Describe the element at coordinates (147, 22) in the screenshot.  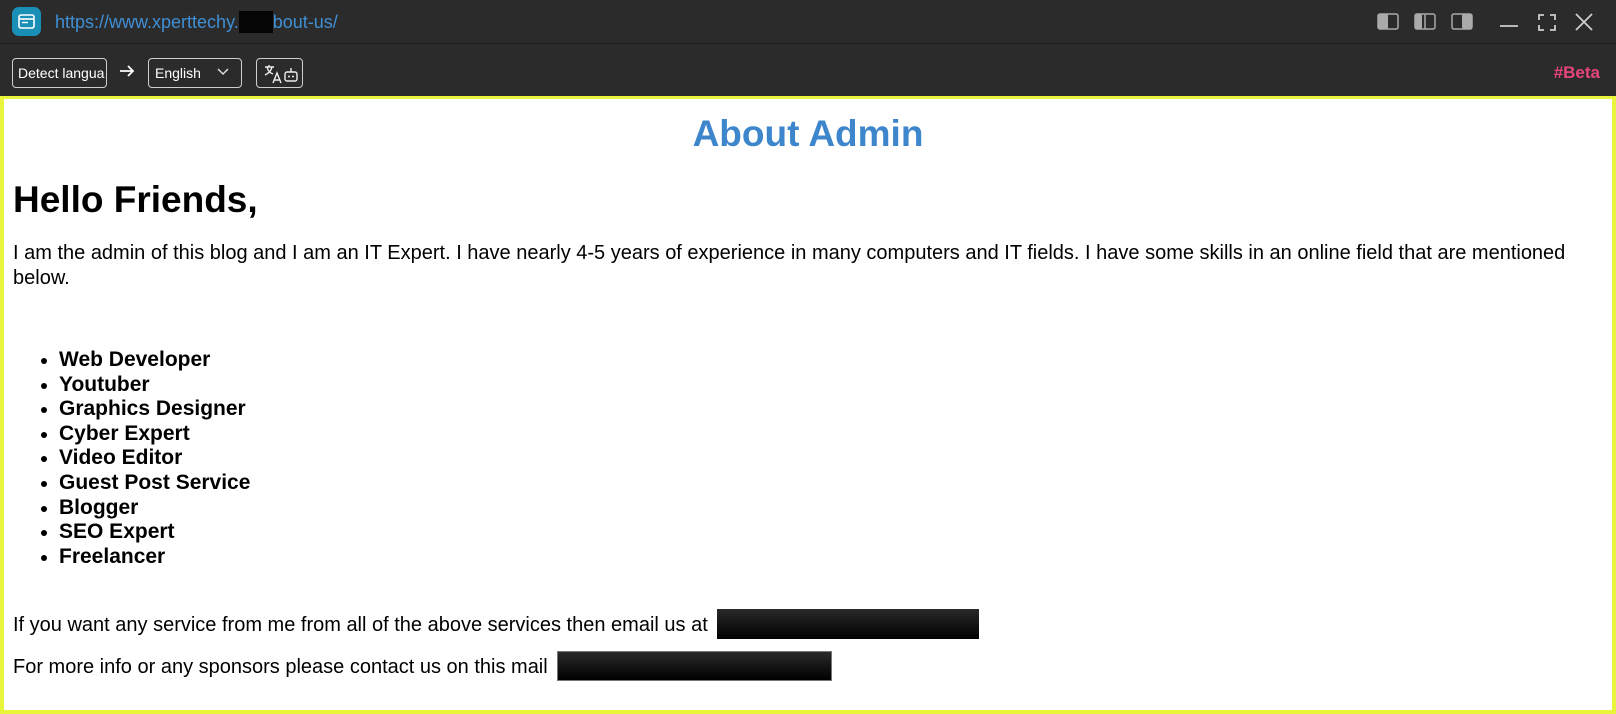
I see `url-prefix: https://www.xperttechy.` at that location.